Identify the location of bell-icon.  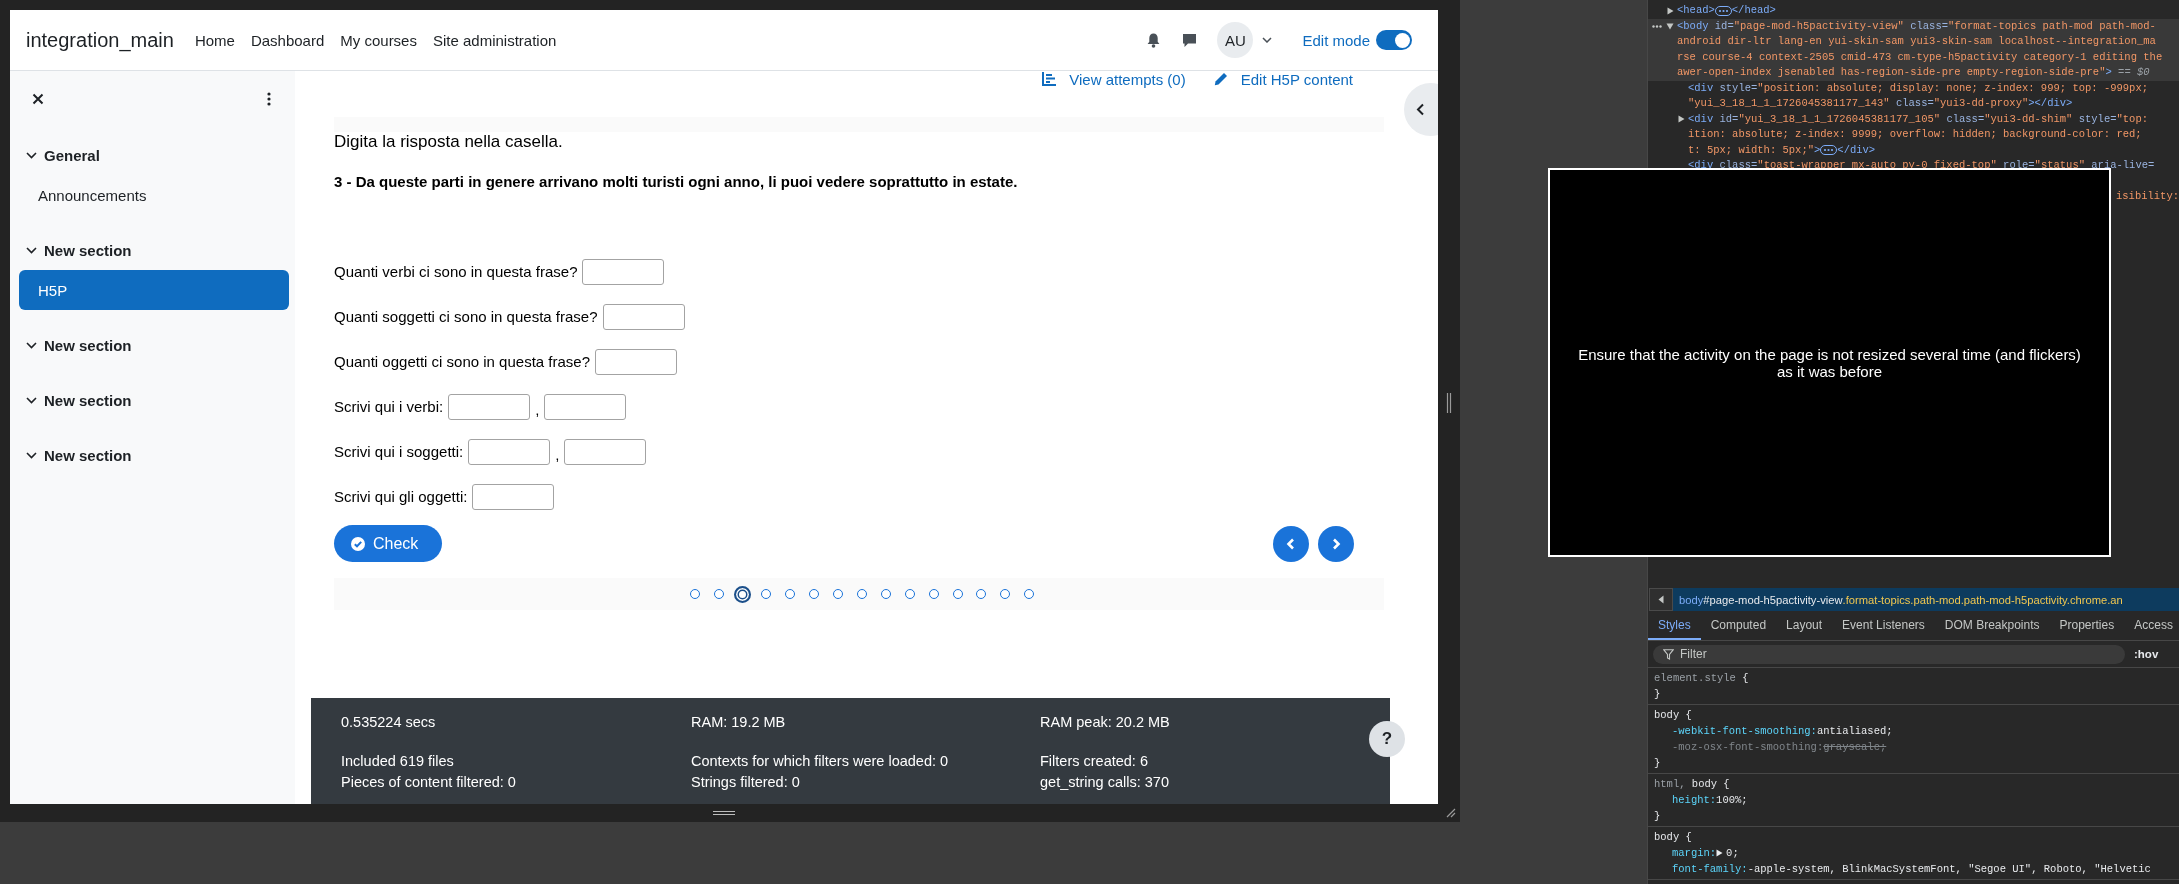
(1154, 40).